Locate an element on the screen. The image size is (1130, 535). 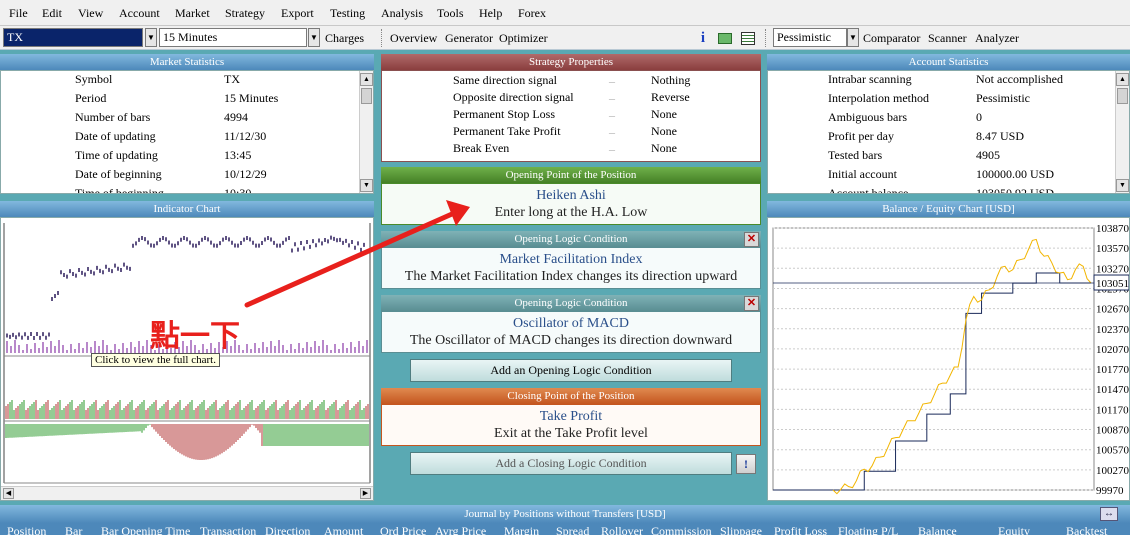
menu-strategy: Strategy is located at coordinates (245, 13).